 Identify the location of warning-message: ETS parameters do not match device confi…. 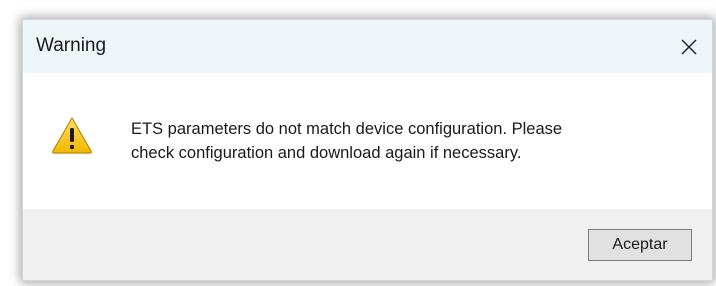
(411, 141).